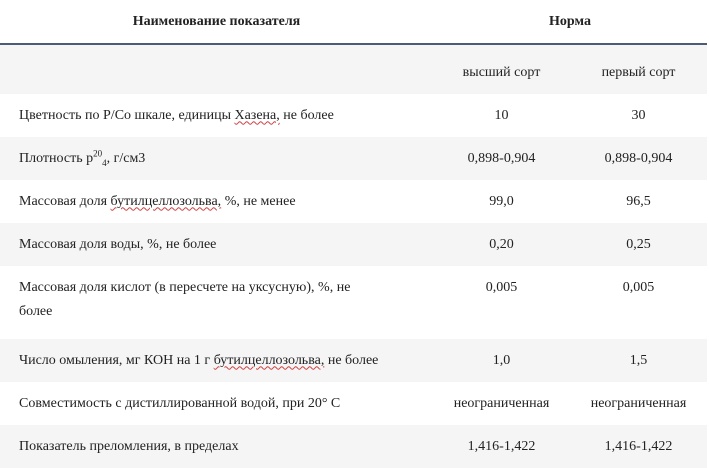 The image size is (709, 468). What do you see at coordinates (216, 244) in the screenshot?
I see `row-indicator-name: Массовая доля воды, %, не более` at bounding box center [216, 244].